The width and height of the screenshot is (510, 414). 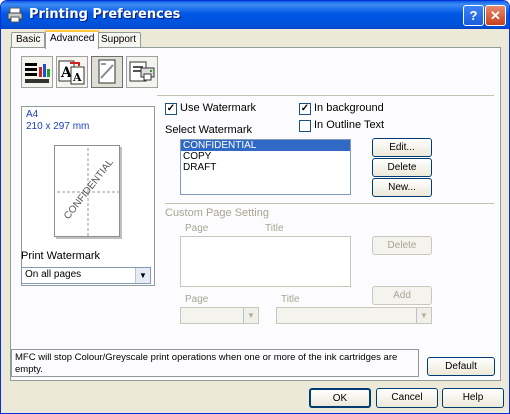 What do you see at coordinates (197, 299) in the screenshot?
I see `page-field-label: Page` at bounding box center [197, 299].